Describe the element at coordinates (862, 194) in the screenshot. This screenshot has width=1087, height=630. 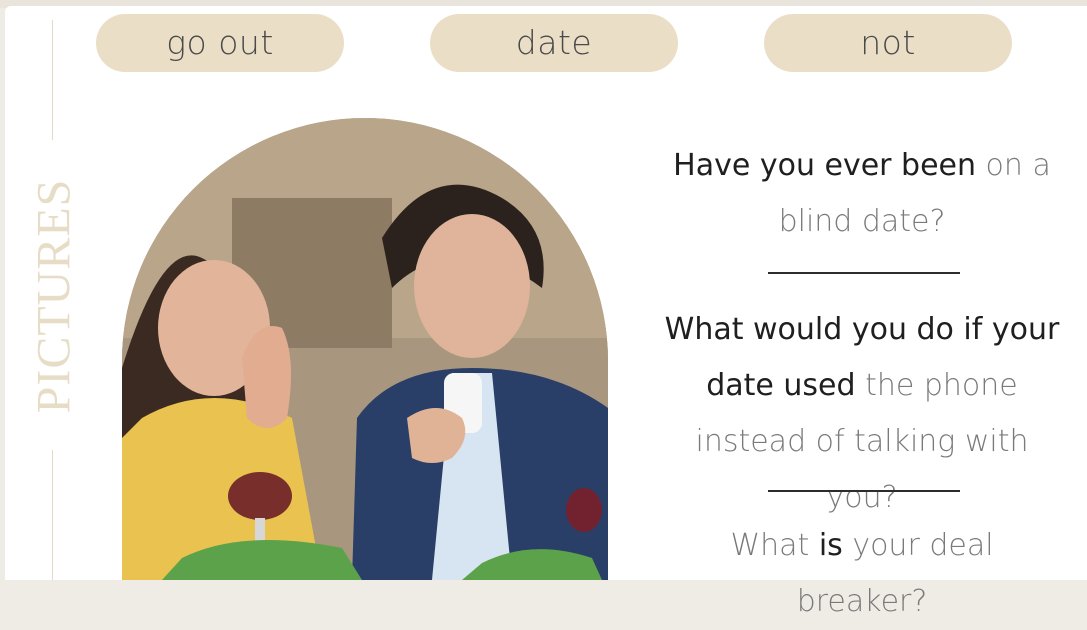
I see `question-1: Have you ever been on a blind date?` at that location.